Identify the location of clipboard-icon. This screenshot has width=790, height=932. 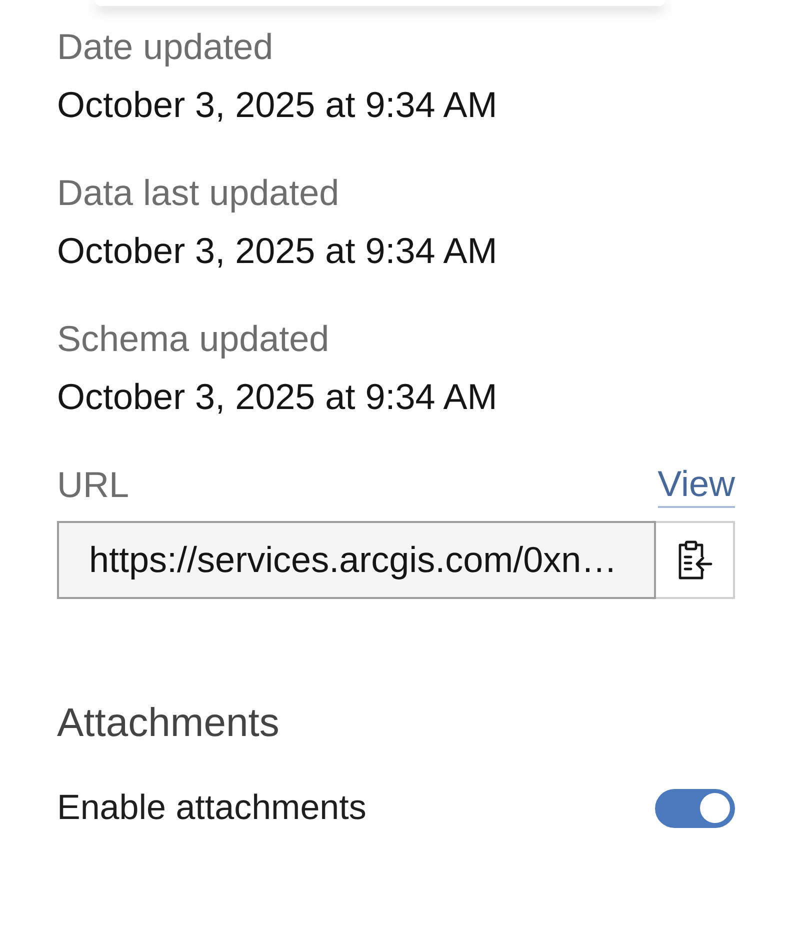
(694, 560).